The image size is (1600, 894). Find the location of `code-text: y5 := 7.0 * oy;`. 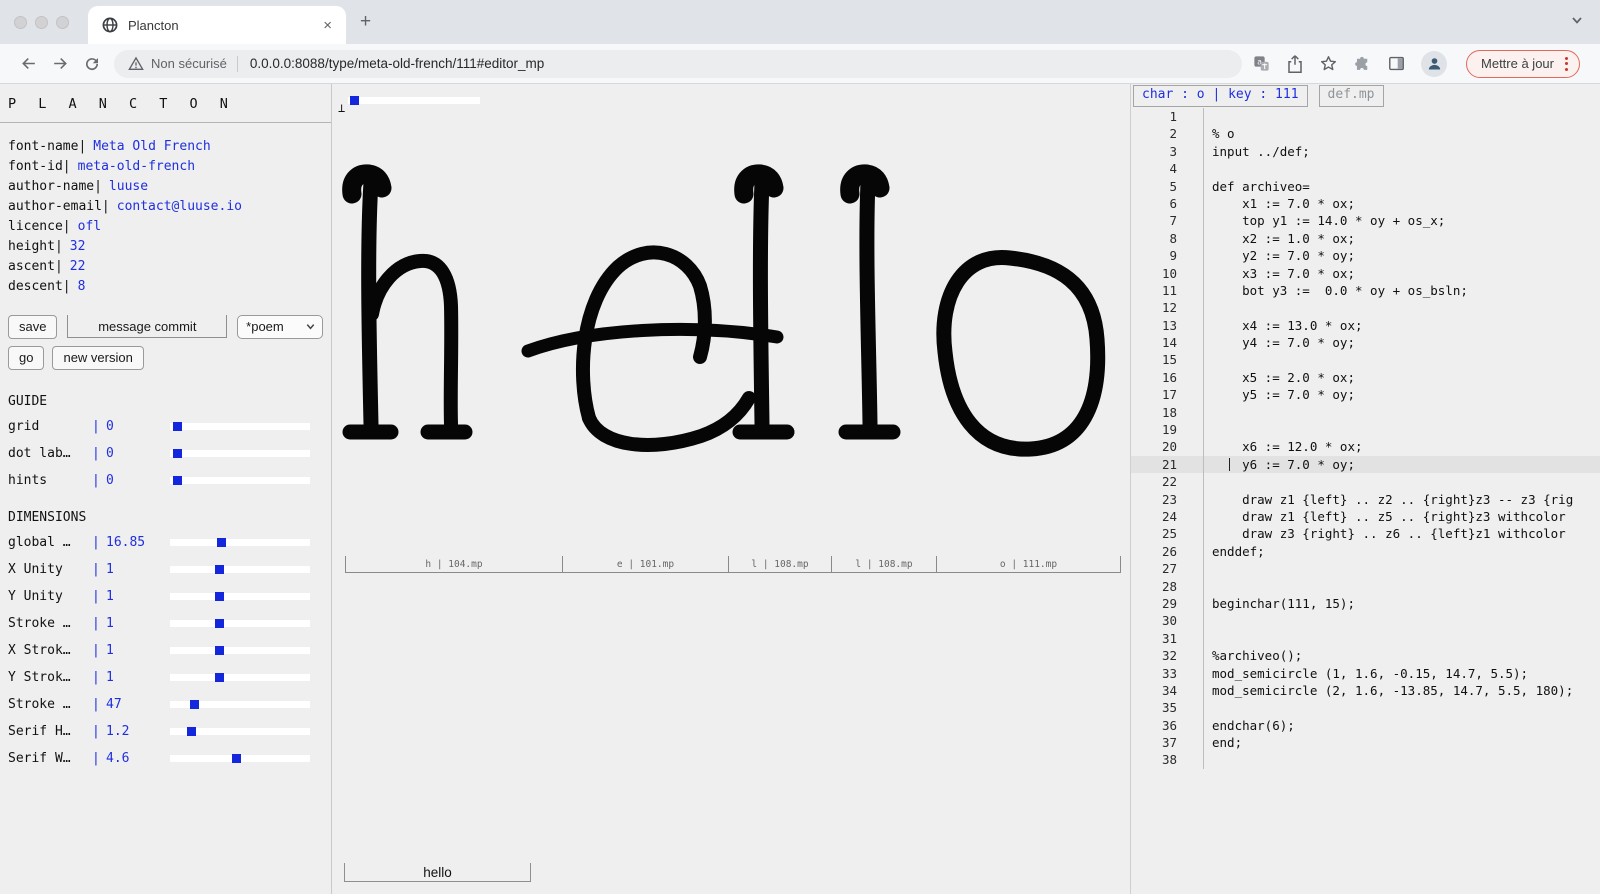

code-text: y5 := 7.0 * oy; is located at coordinates (1402, 394).